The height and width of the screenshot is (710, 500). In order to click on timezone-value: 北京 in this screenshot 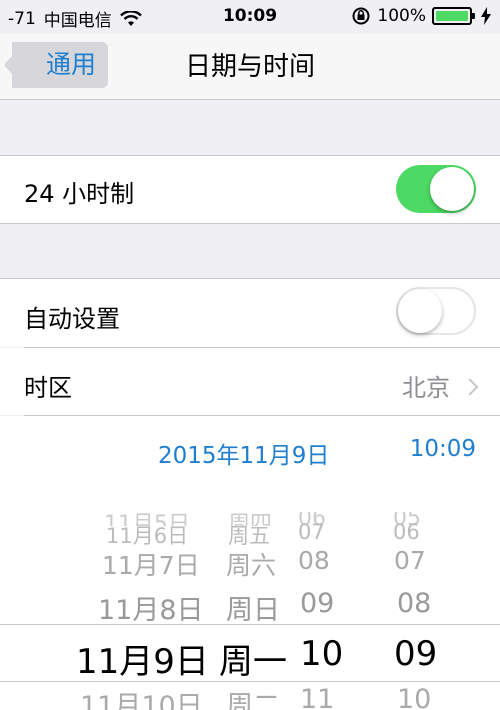, I will do `click(440, 385)`.